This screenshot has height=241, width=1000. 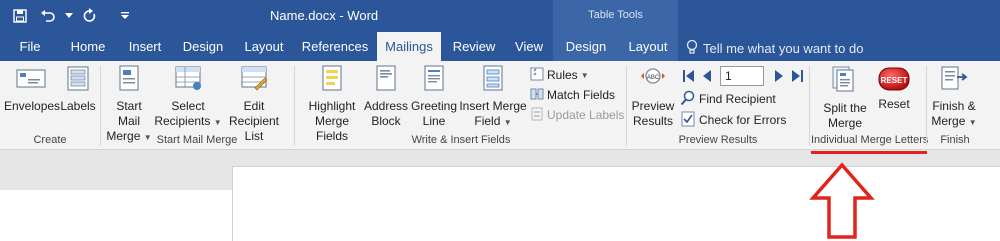 What do you see at coordinates (386, 106) in the screenshot?
I see `address-block-label: Address` at bounding box center [386, 106].